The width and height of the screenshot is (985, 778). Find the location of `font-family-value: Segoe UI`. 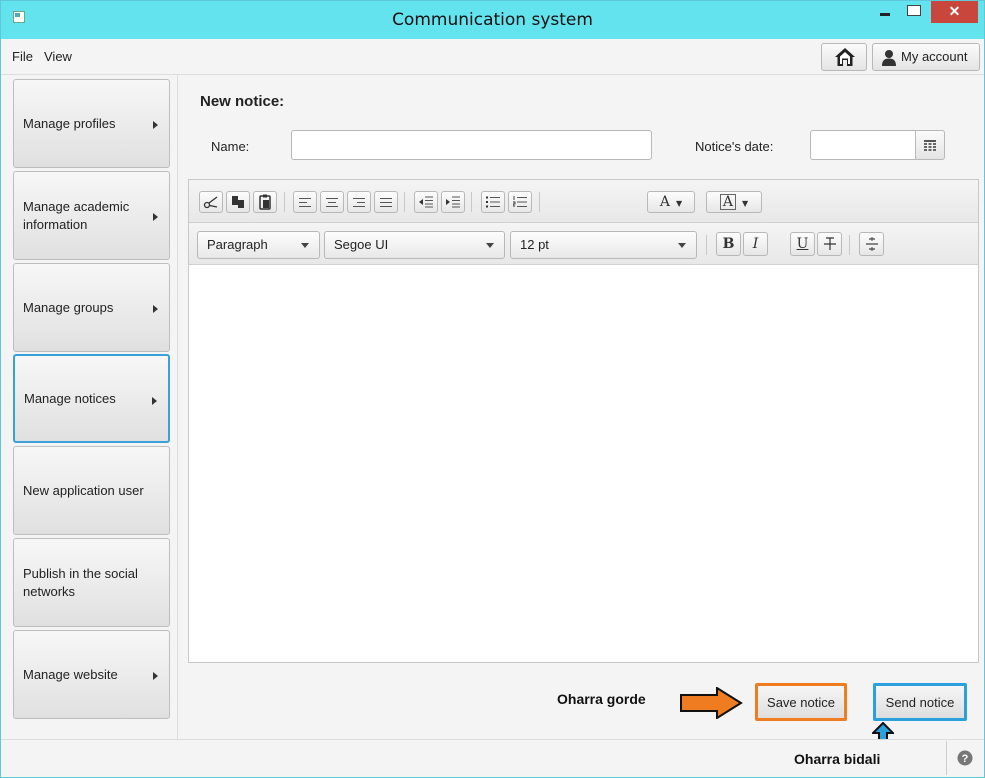

font-family-value: Segoe UI is located at coordinates (361, 244).